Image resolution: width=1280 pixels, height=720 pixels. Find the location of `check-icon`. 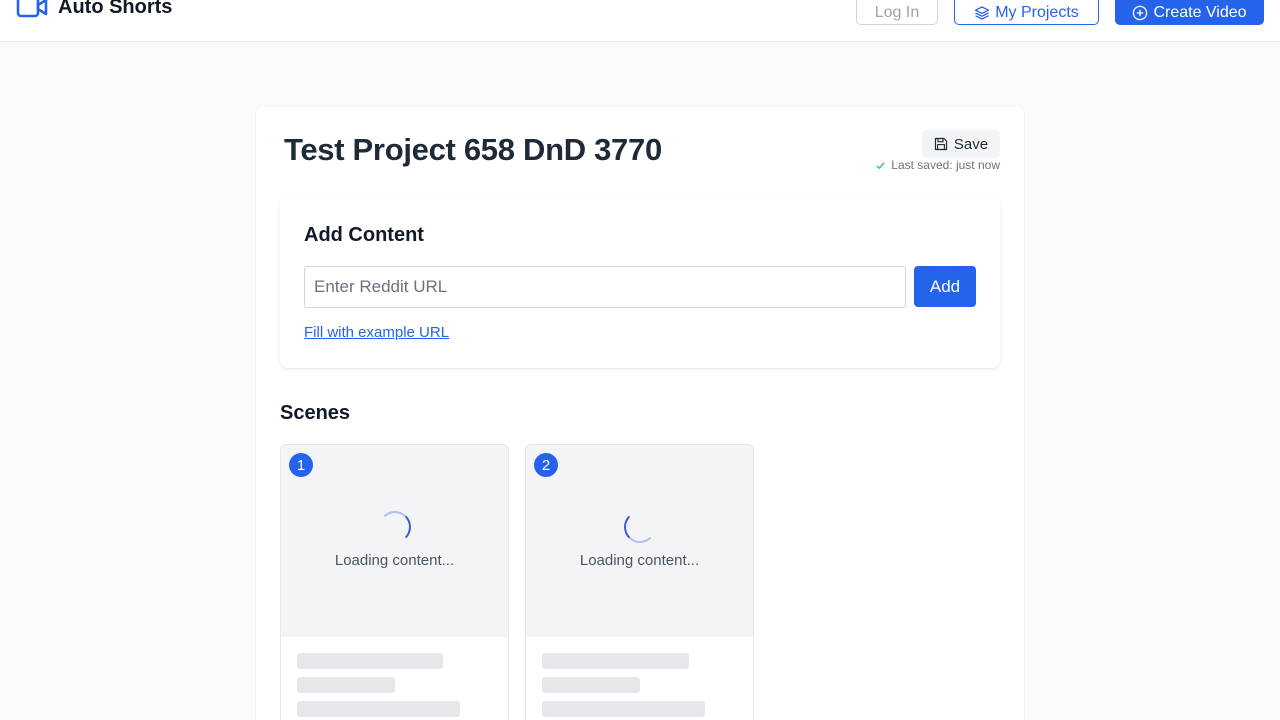

check-icon is located at coordinates (880, 165).